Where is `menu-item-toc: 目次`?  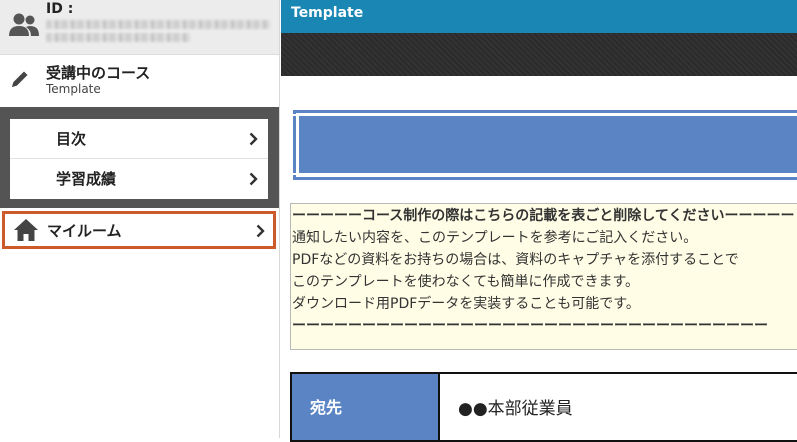 menu-item-toc: 目次 is located at coordinates (139, 139).